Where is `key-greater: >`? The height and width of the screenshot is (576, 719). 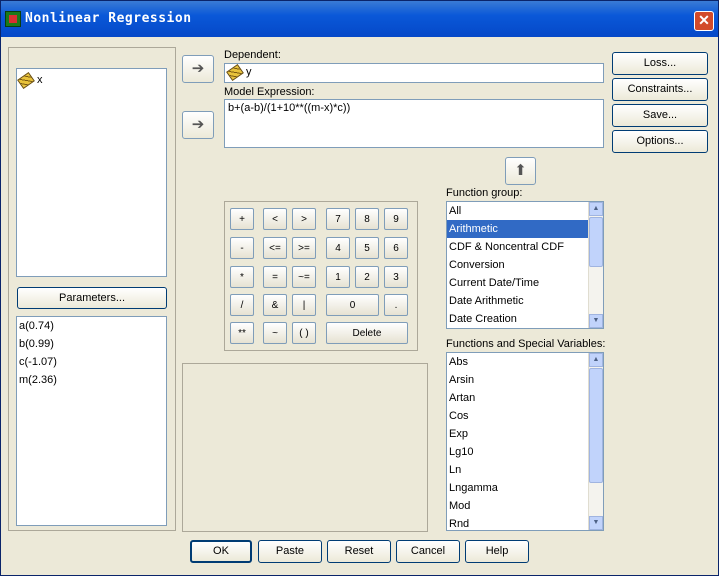 key-greater: > is located at coordinates (304, 219).